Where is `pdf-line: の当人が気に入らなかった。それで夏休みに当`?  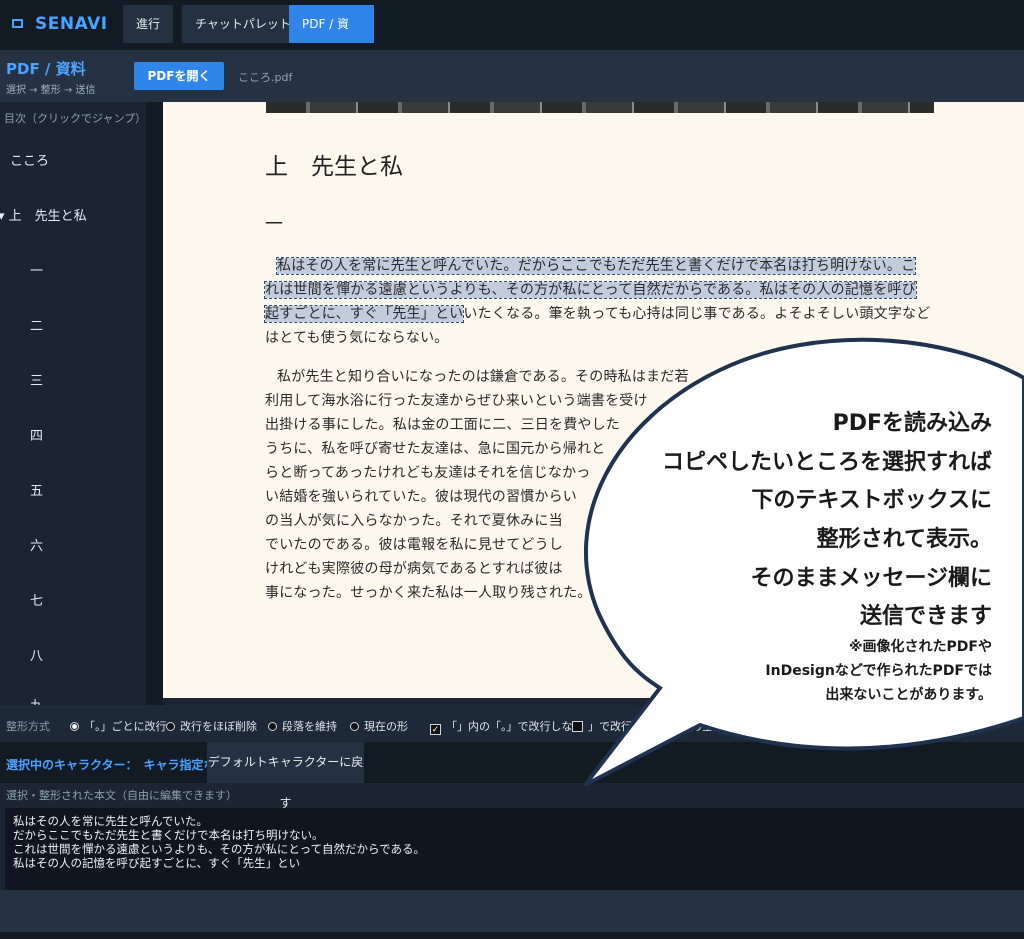
pdf-line: の当人が気に入らなかった。それで夏休みに当 is located at coordinates (414, 520).